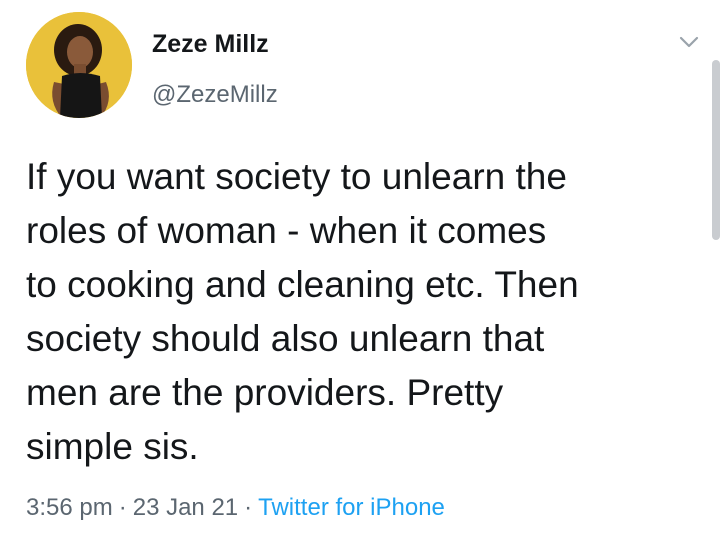 The width and height of the screenshot is (720, 549). Describe the element at coordinates (265, 392) in the screenshot. I see `tweet-text-line: men are the providers. Pretty` at that location.